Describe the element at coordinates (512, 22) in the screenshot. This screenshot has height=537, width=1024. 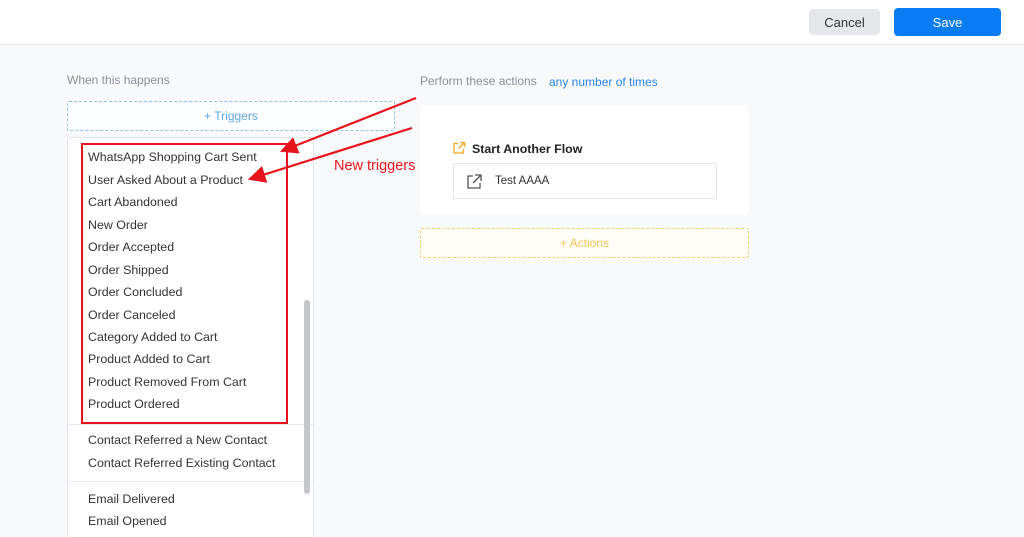
I see `top-bar: Cancel Save` at that location.